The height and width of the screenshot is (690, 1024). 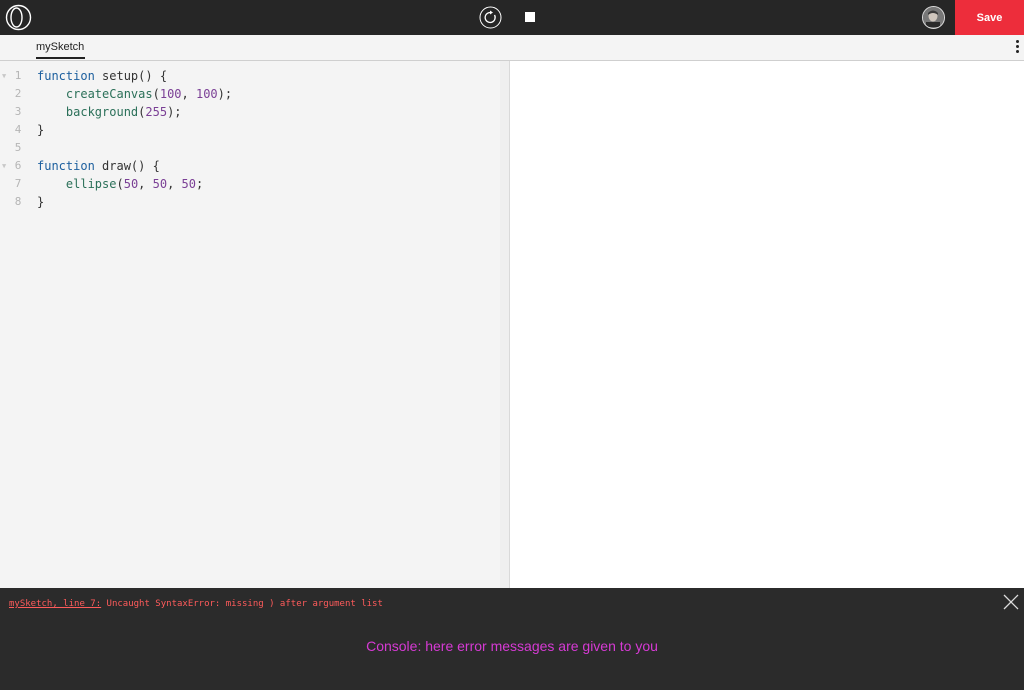 What do you see at coordinates (250, 148) in the screenshot?
I see `code-line: 5` at bounding box center [250, 148].